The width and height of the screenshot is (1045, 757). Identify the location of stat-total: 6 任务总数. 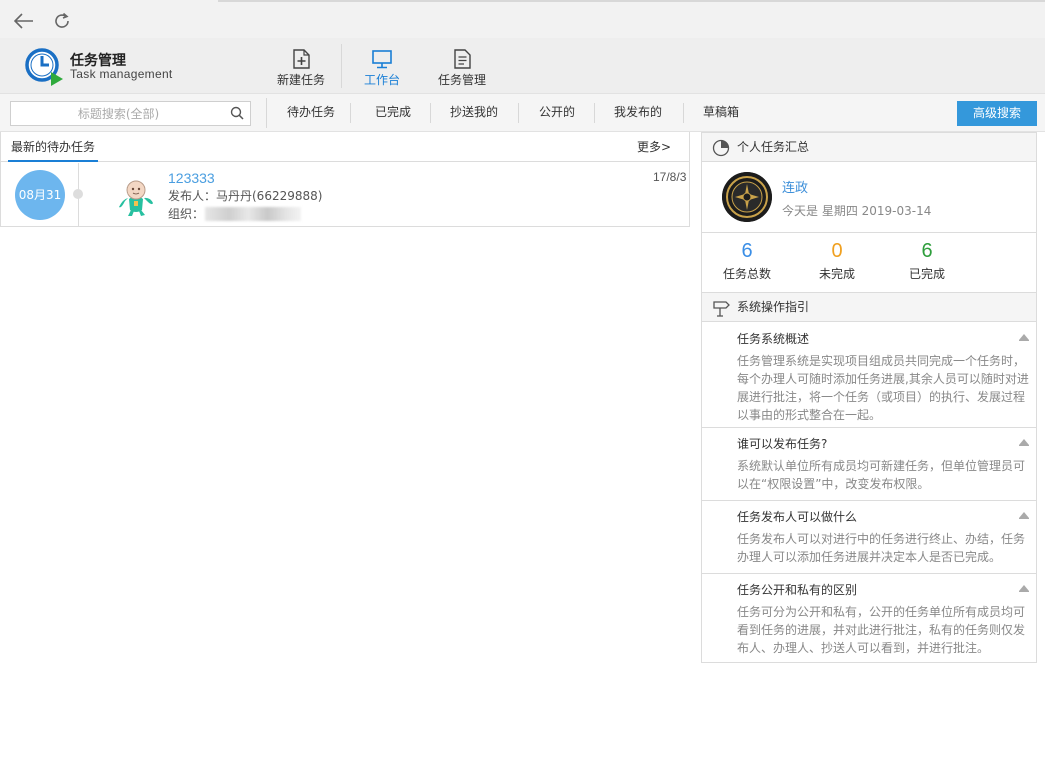
(747, 261).